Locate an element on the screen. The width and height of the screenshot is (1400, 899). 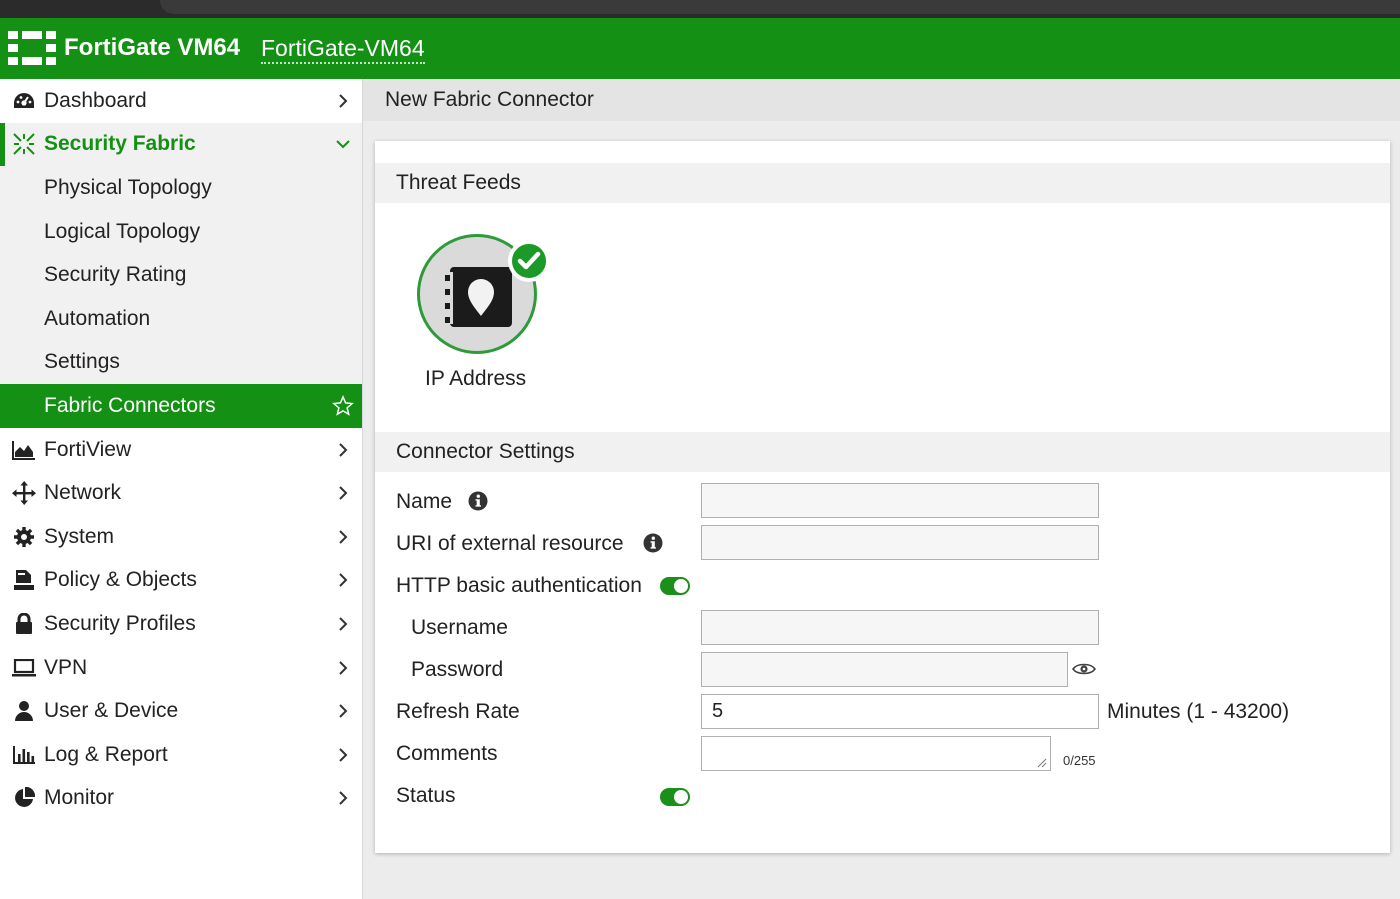
gear-icon is located at coordinates (24, 537).